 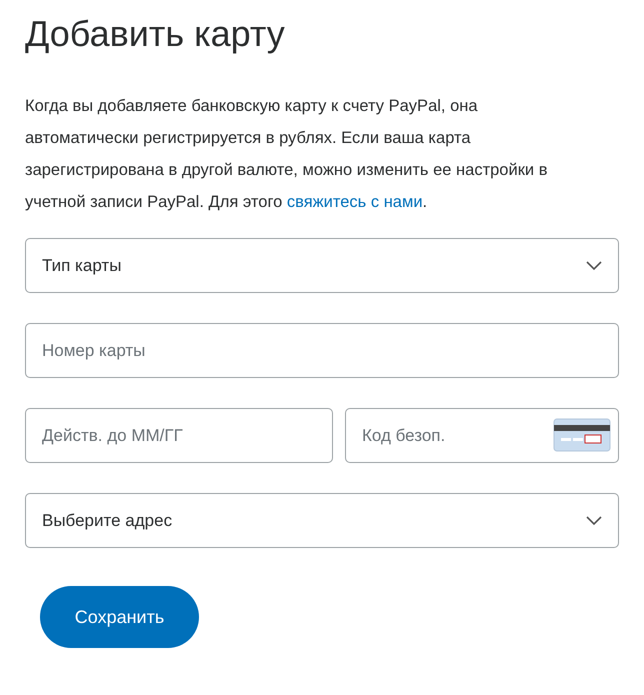 What do you see at coordinates (354, 202) in the screenshot?
I see `contact-link: свяжитесь с нами` at bounding box center [354, 202].